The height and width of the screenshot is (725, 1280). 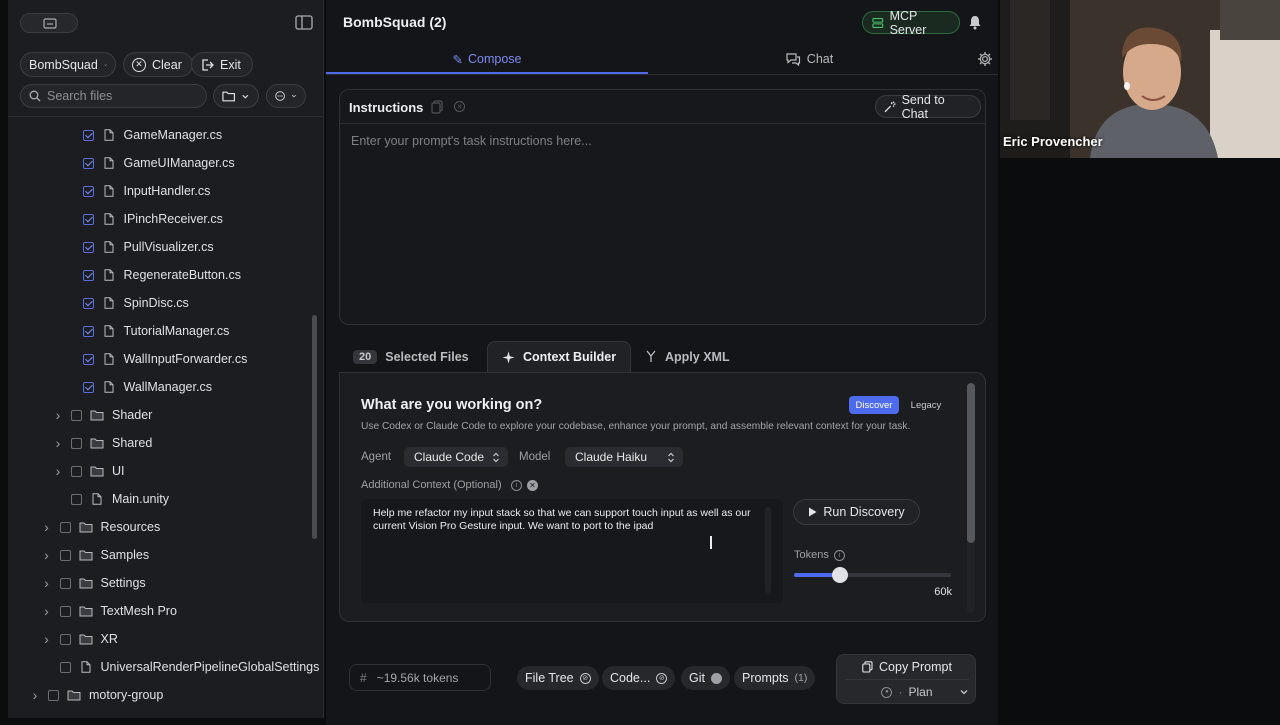 I want to click on send-to-chat-button: Send to Chat, so click(x=928, y=107).